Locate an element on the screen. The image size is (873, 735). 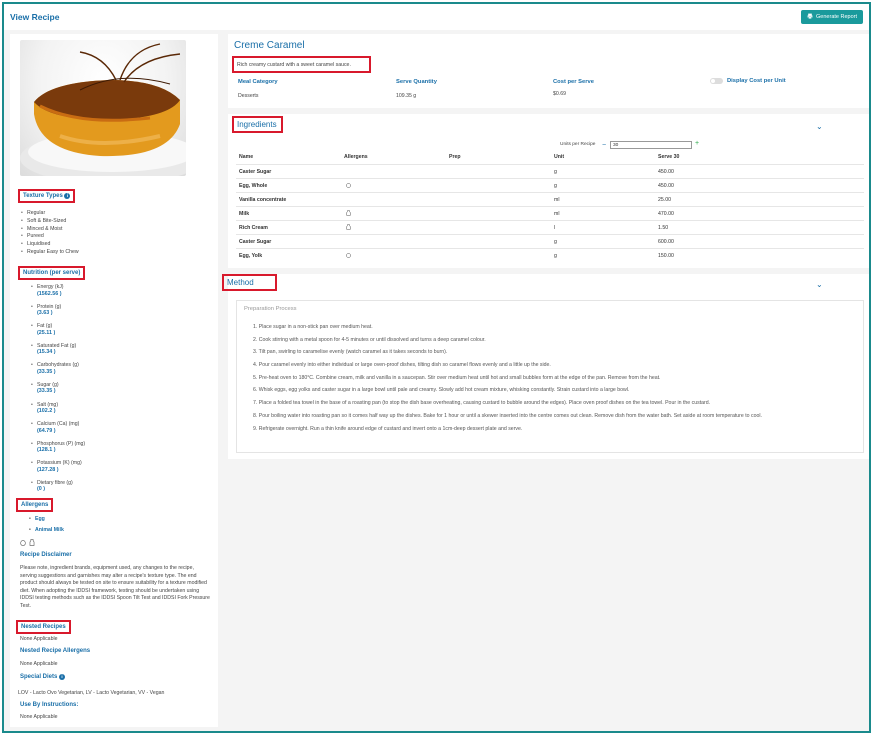
table-row: Egg, Whole g 450.00 is located at coordinates (550, 185).